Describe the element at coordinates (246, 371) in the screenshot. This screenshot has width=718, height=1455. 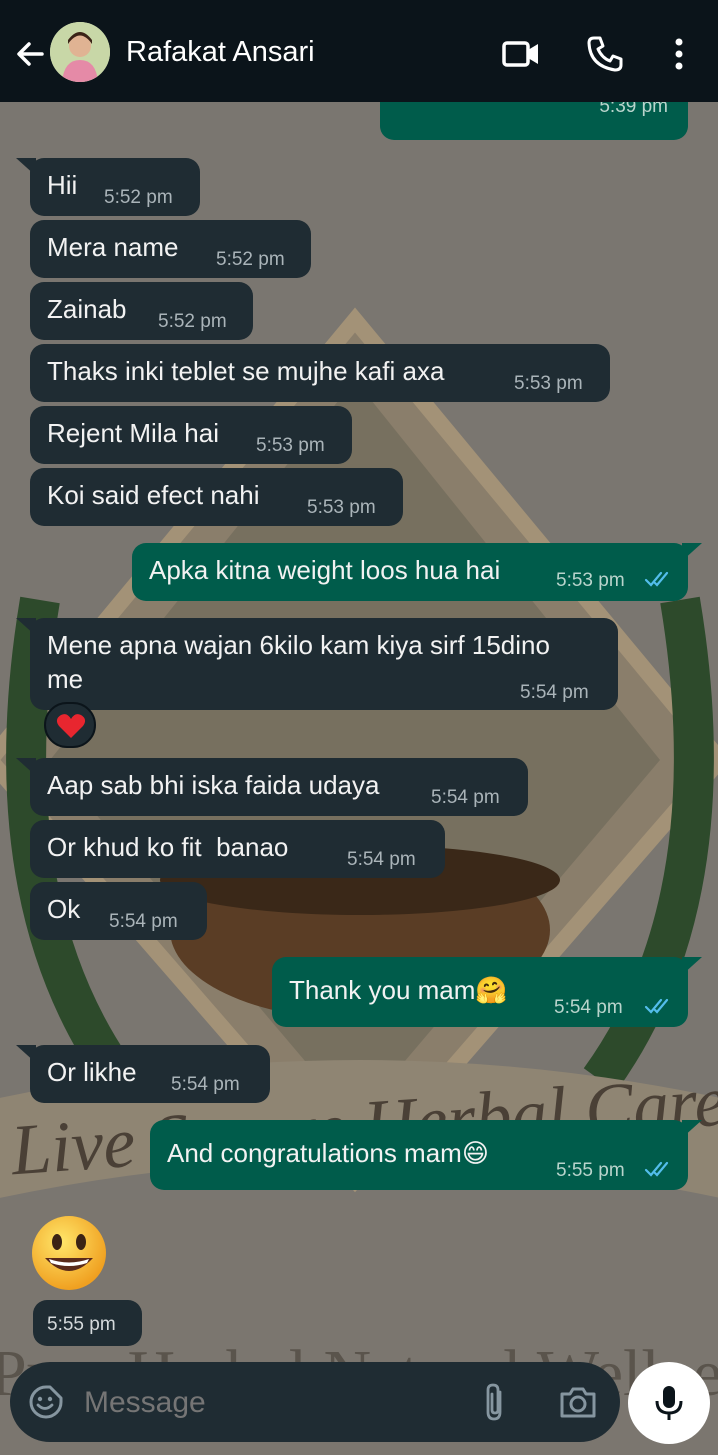
I see `message-text: Thaks inki teblet se mujhe kafi axa` at that location.